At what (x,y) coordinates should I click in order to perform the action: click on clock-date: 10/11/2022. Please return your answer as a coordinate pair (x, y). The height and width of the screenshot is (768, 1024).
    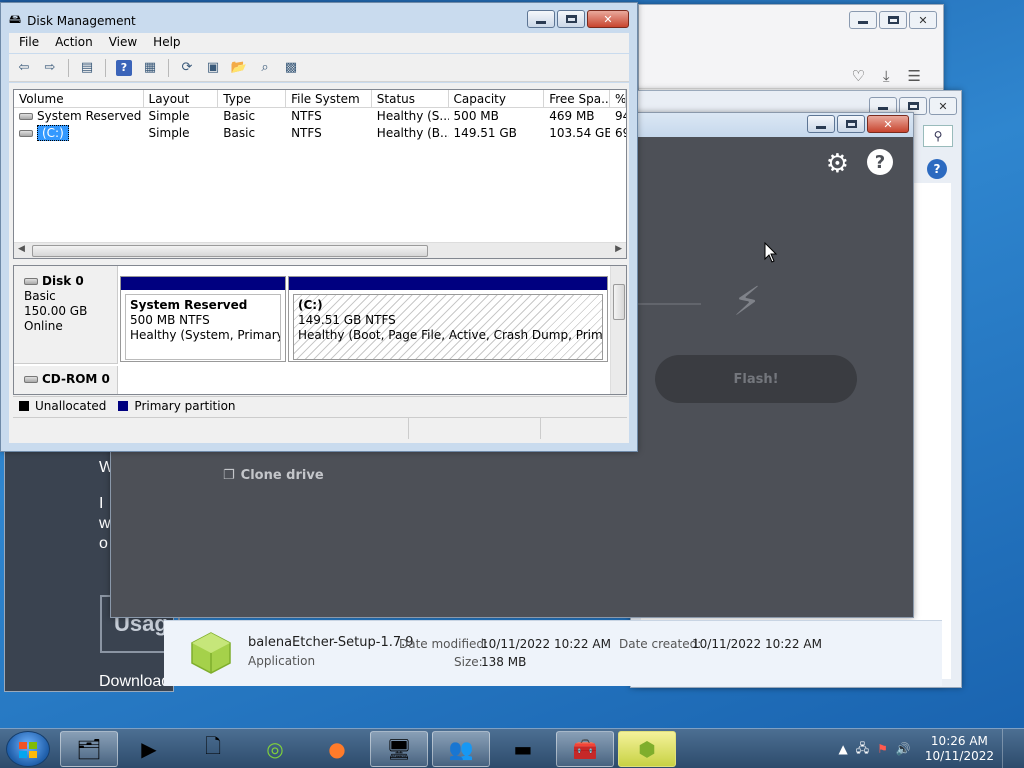
    Looking at the image, I should click on (959, 756).